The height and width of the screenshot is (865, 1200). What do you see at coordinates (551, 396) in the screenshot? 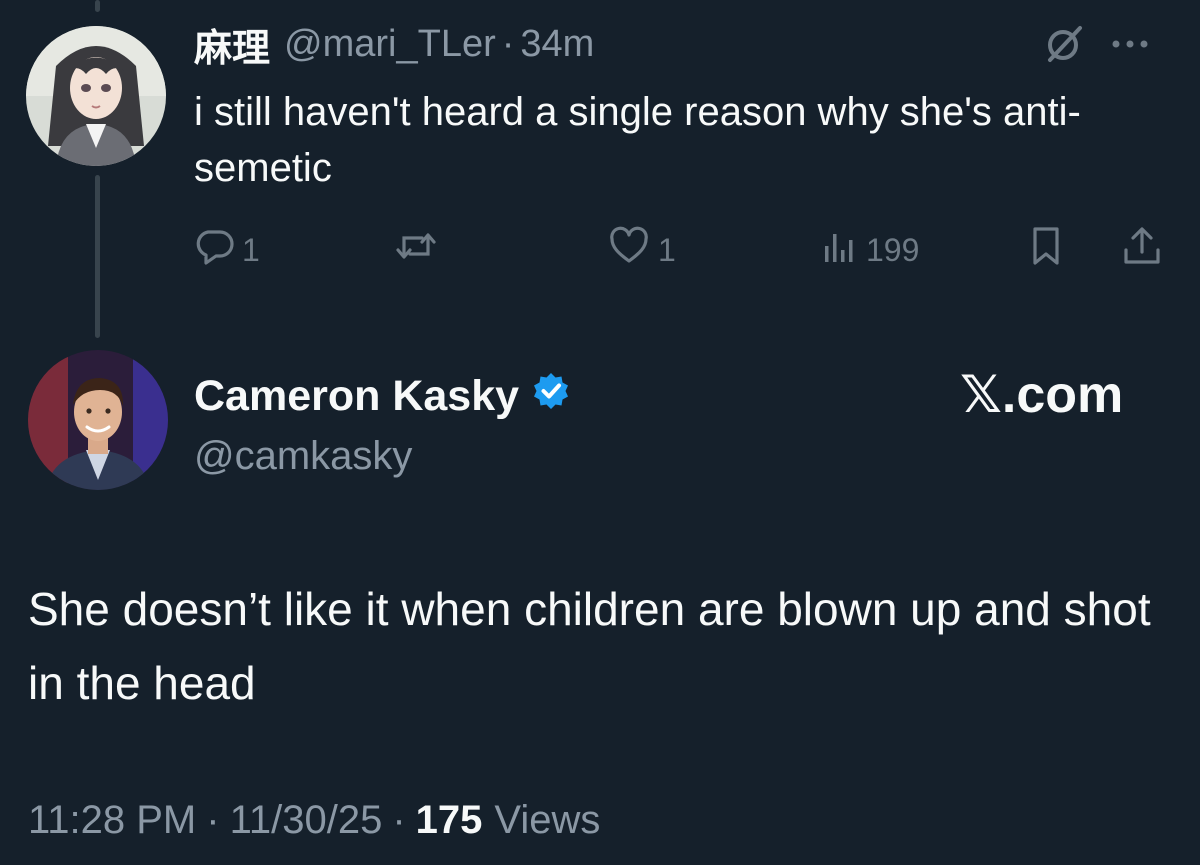
I see `verified-badge-icon` at bounding box center [551, 396].